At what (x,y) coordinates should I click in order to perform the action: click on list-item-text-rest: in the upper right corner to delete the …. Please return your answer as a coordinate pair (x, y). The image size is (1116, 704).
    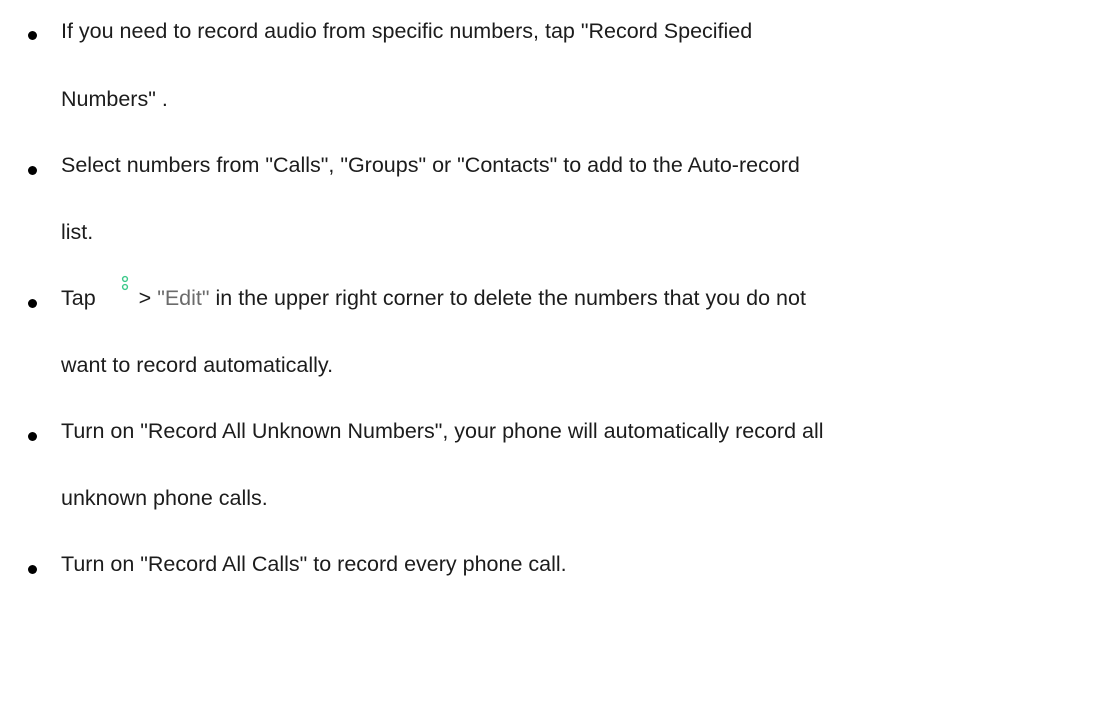
    Looking at the image, I should click on (507, 298).